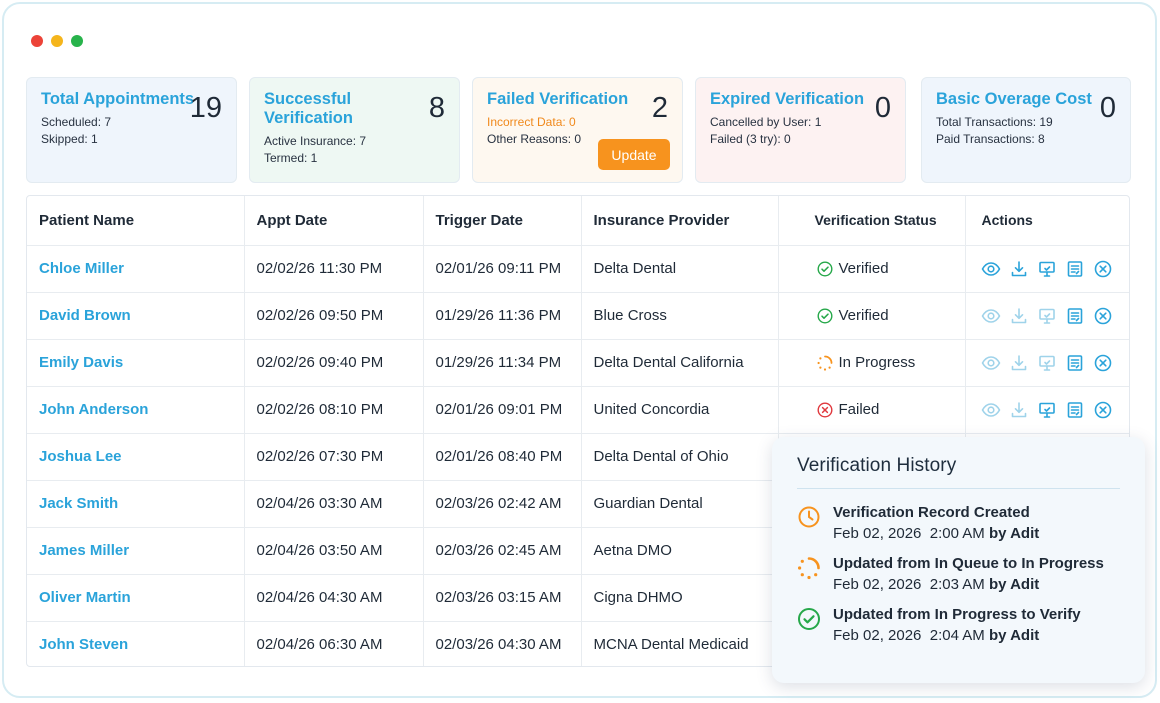  I want to click on maximize-dot, so click(77, 41).